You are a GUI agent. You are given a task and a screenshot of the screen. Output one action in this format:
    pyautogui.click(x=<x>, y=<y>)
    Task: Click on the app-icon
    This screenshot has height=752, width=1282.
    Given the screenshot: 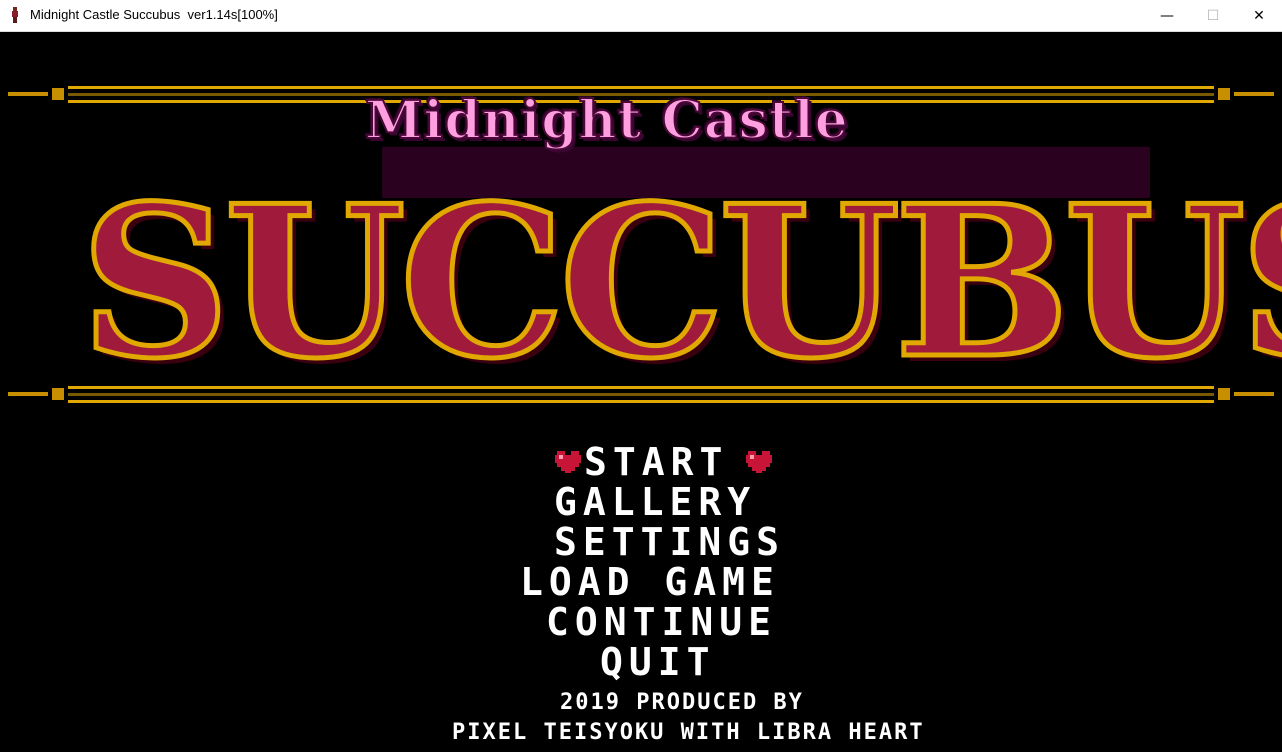 What is the action you would take?
    pyautogui.click(x=15, y=15)
    